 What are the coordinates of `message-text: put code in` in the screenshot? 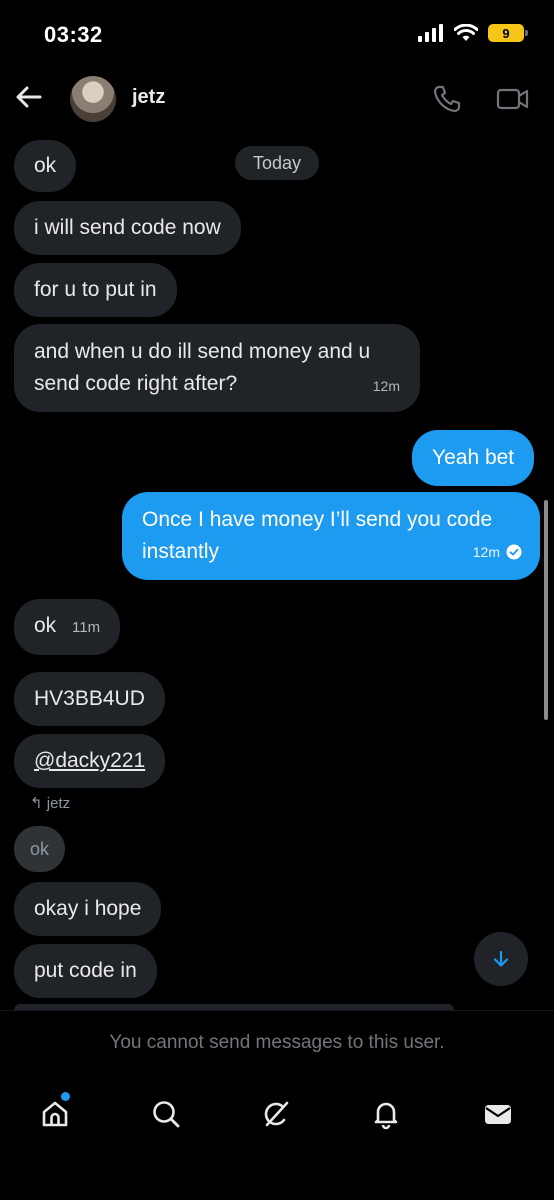 It's located at (85, 970).